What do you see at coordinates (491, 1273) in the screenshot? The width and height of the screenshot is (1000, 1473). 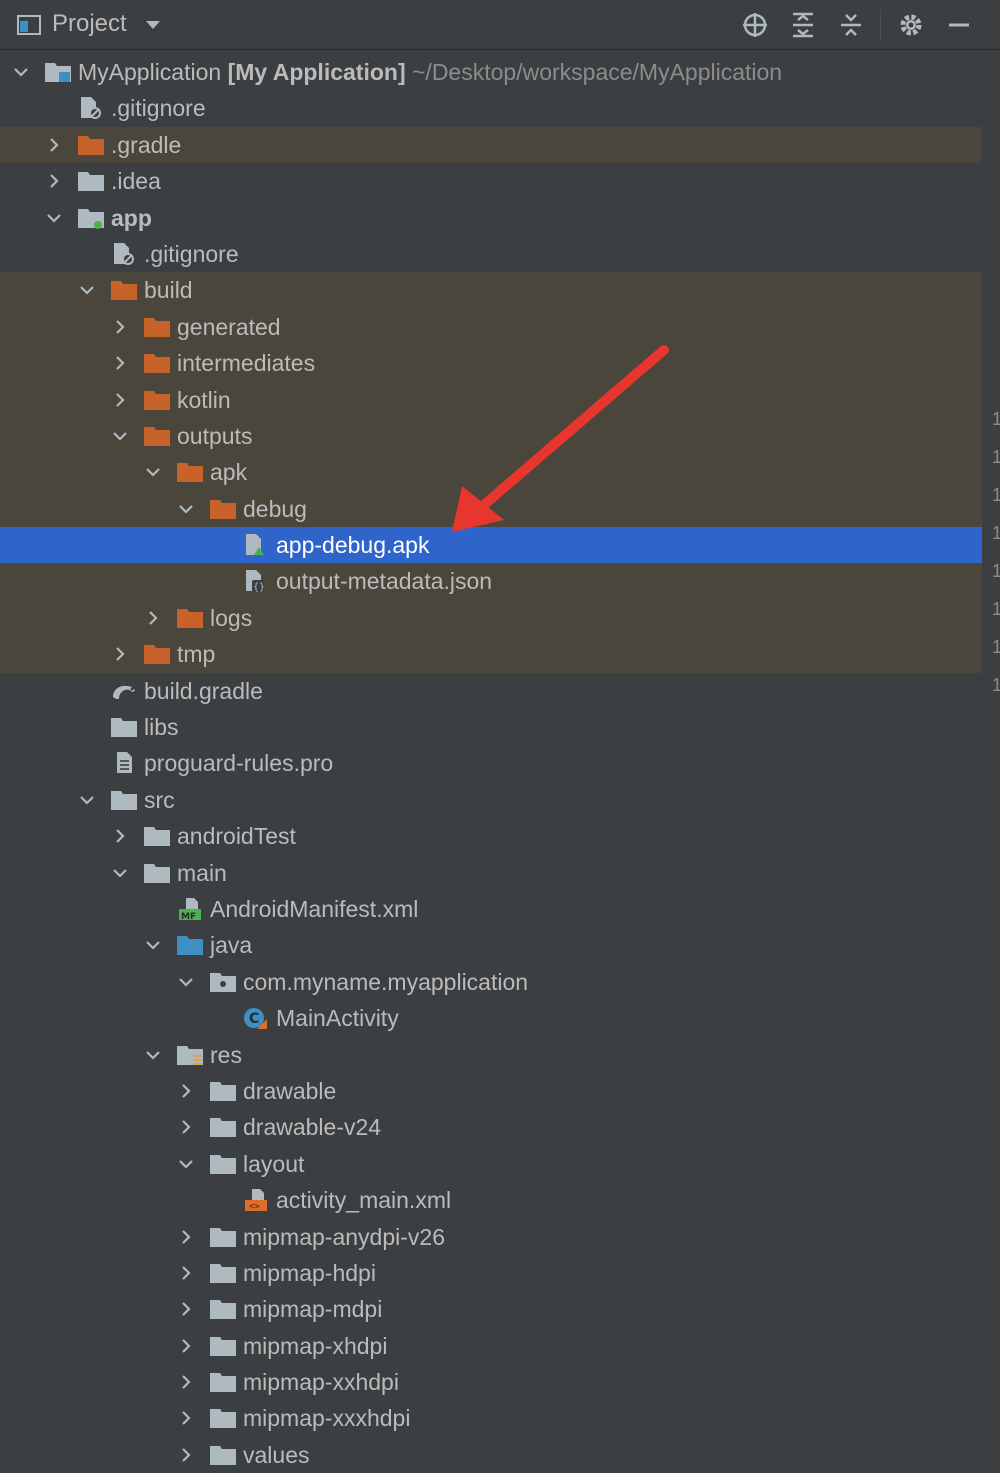 I see `tree-node-mipmap-hdpi: mipmap-hdpi` at bounding box center [491, 1273].